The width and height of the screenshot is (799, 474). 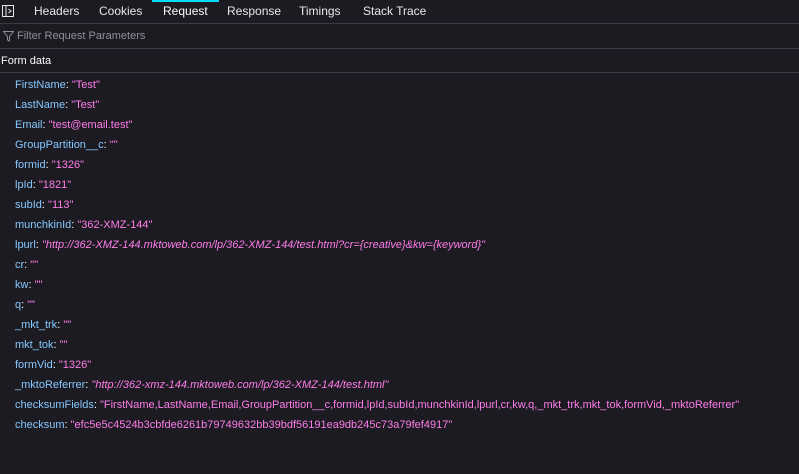 What do you see at coordinates (36, 325) in the screenshot?
I see `param-key: _mkt_trk` at bounding box center [36, 325].